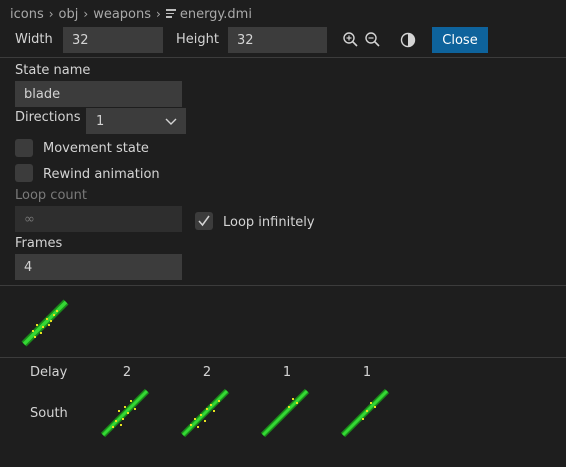 The height and width of the screenshot is (467, 566). Describe the element at coordinates (98, 94) in the screenshot. I see `state-name-input` at that location.